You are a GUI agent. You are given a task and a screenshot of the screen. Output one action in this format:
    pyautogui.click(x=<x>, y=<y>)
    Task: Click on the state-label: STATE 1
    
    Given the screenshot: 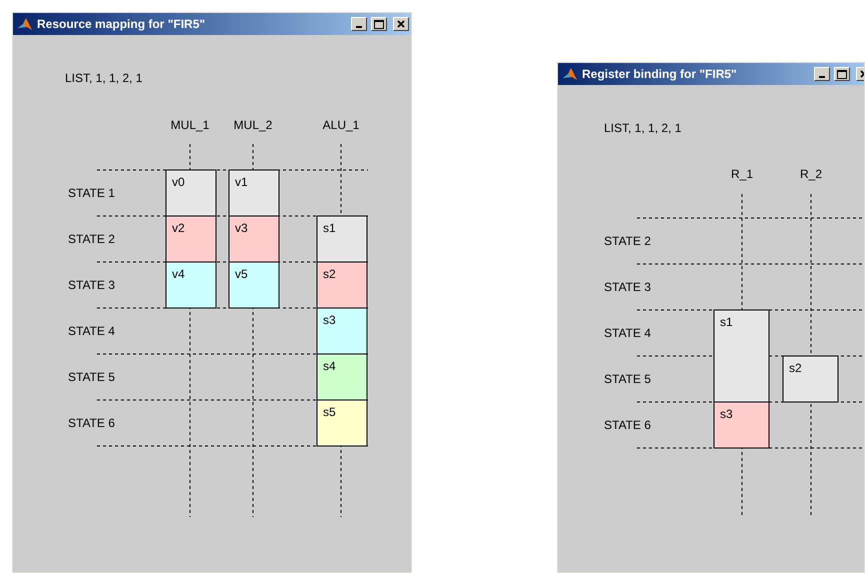 What is the action you would take?
    pyautogui.click(x=91, y=193)
    